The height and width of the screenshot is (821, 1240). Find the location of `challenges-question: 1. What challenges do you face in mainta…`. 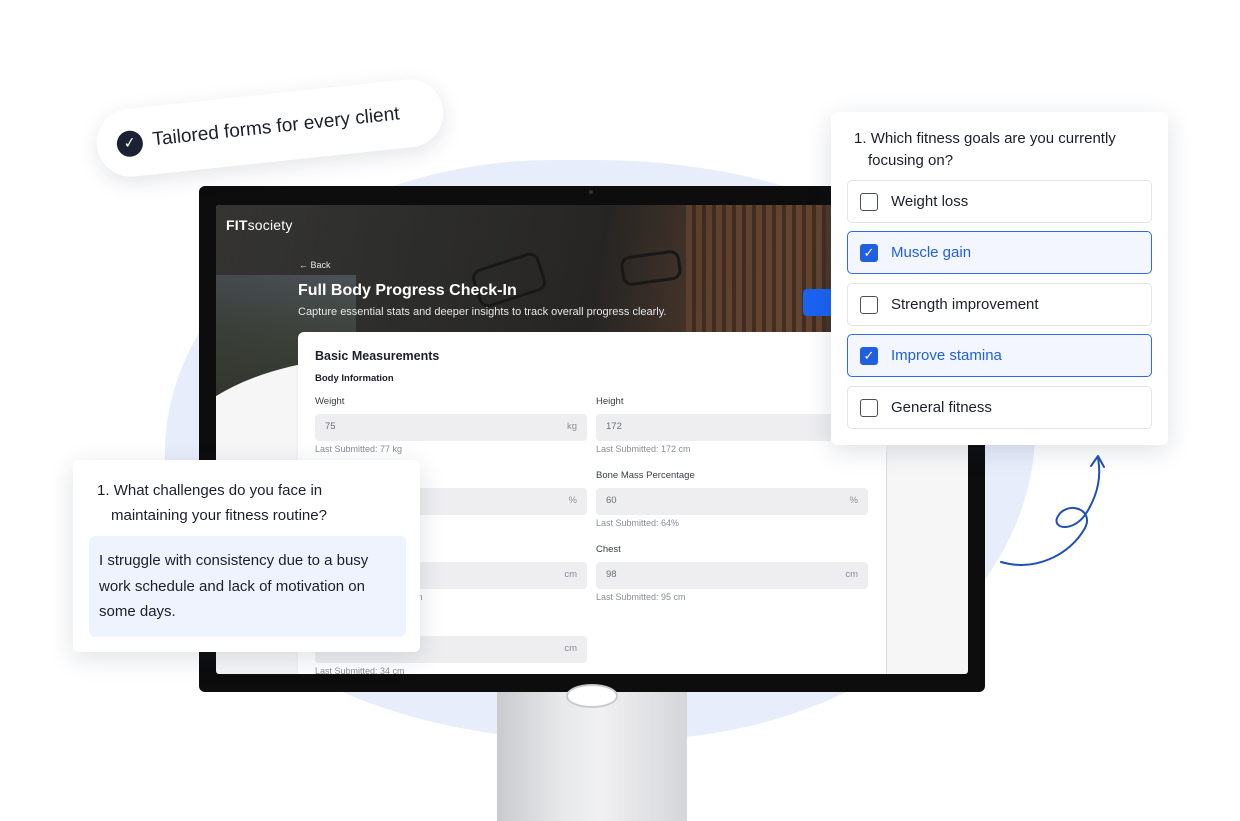

challenges-question: 1. What challenges do you face in mainta… is located at coordinates (247, 503).